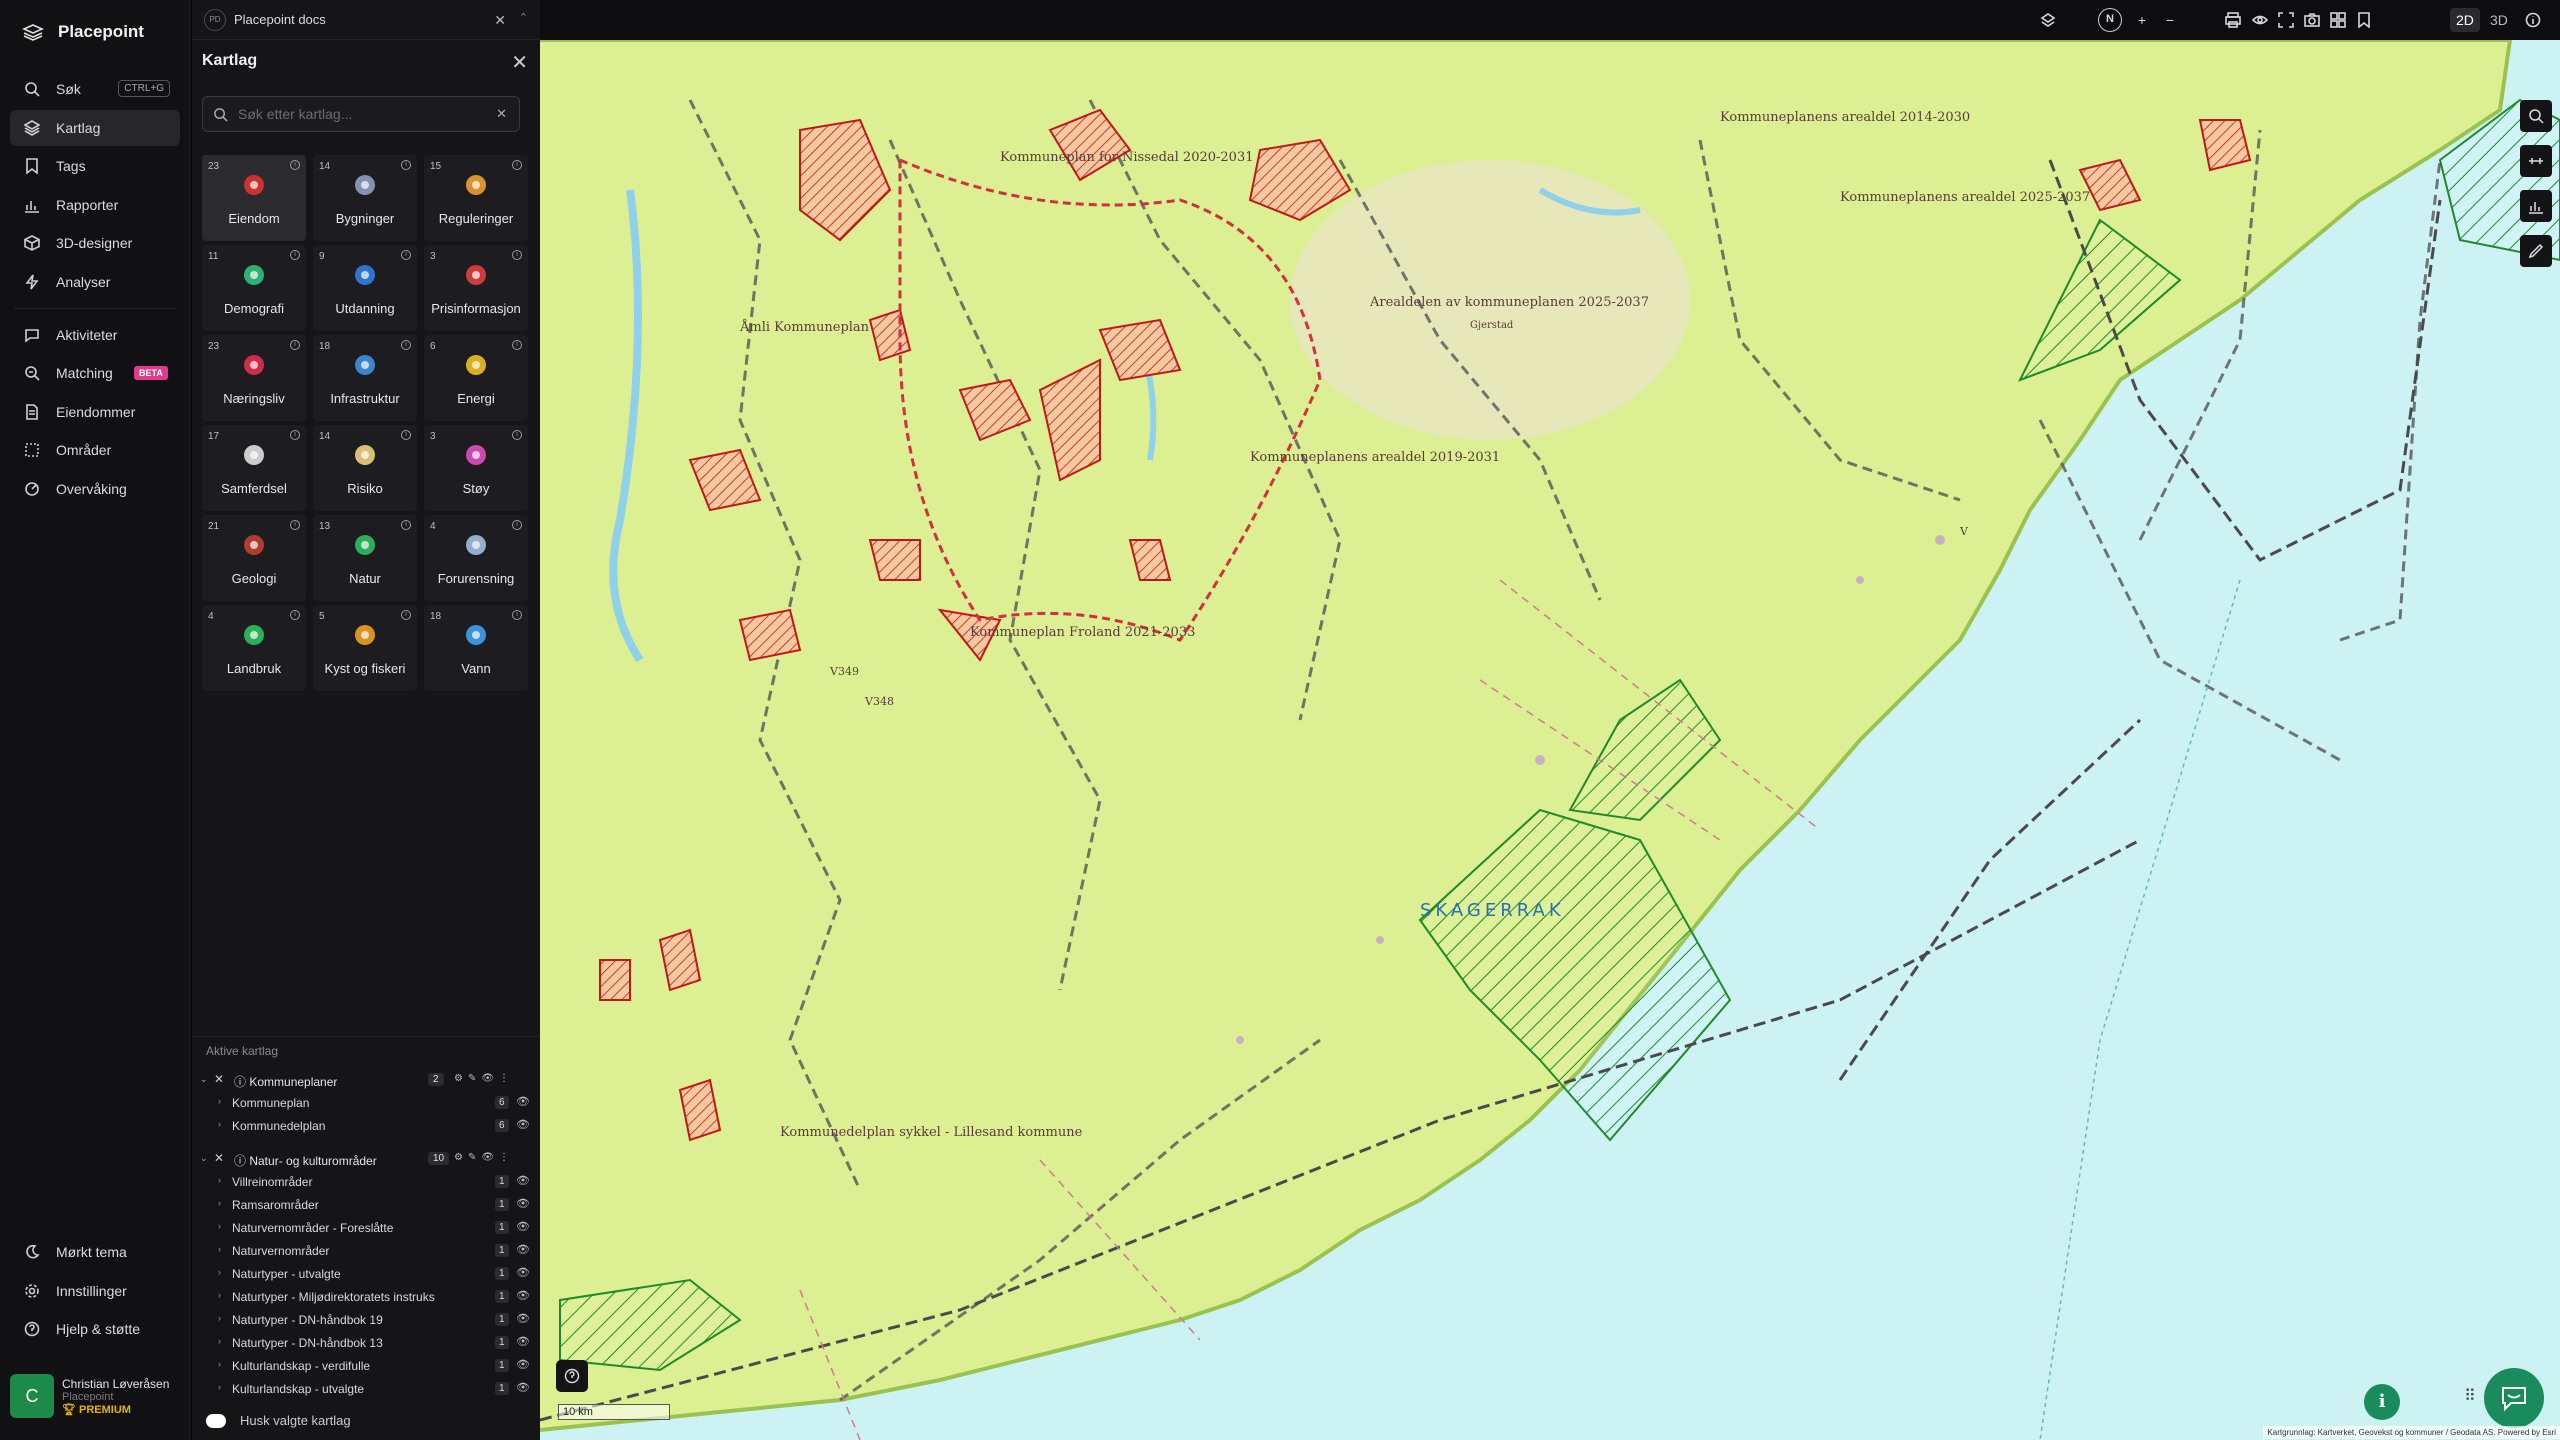 The height and width of the screenshot is (1440, 2560). Describe the element at coordinates (254, 288) in the screenshot. I see `category-tile: 11 i Demografi` at that location.